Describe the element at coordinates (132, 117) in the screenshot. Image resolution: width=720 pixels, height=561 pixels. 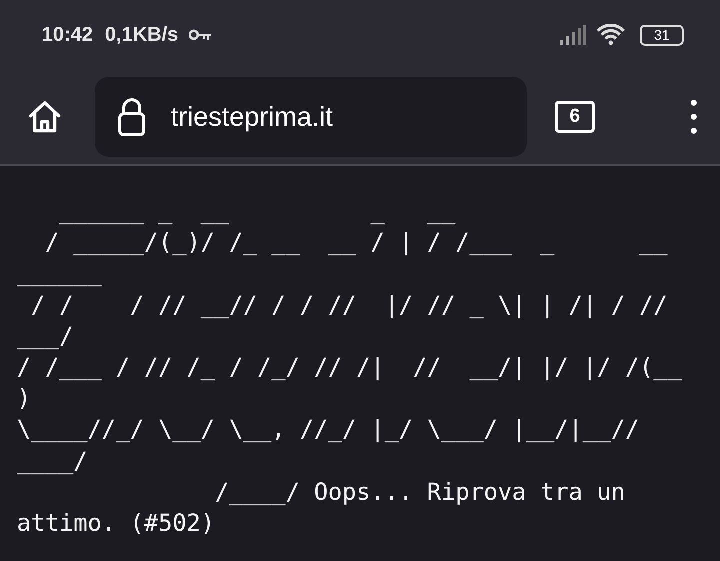
I see `lock-icon` at that location.